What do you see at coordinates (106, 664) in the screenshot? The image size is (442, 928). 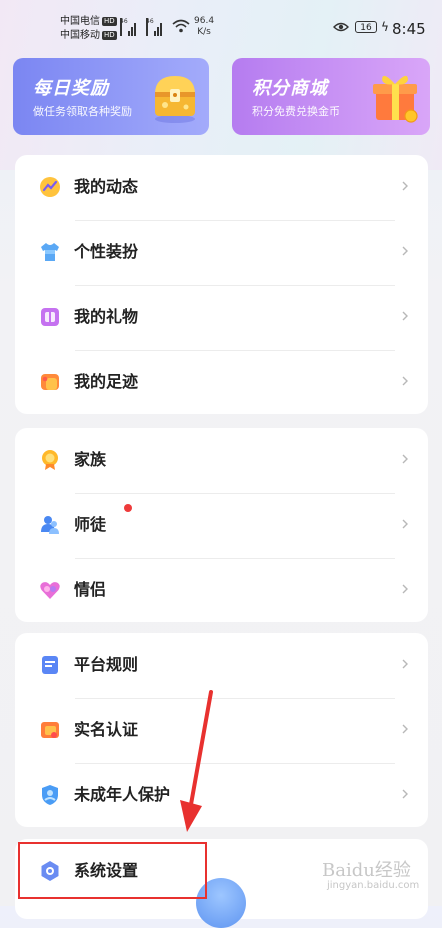 I see `menu-item-label: 平台规则` at bounding box center [106, 664].